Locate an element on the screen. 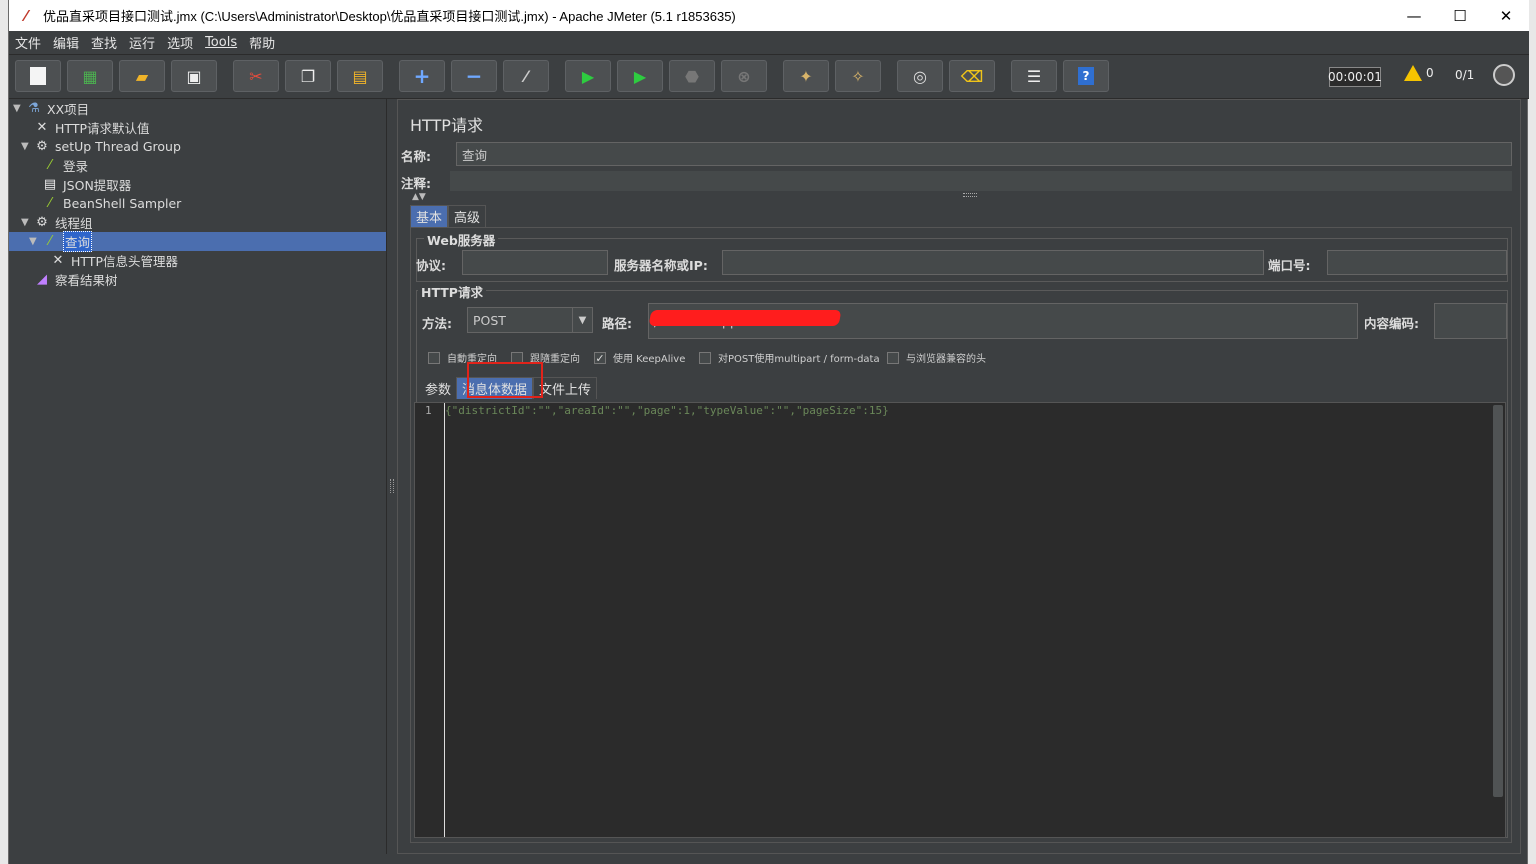 The width and height of the screenshot is (1536, 864). save-icon: ▣ is located at coordinates (194, 76).